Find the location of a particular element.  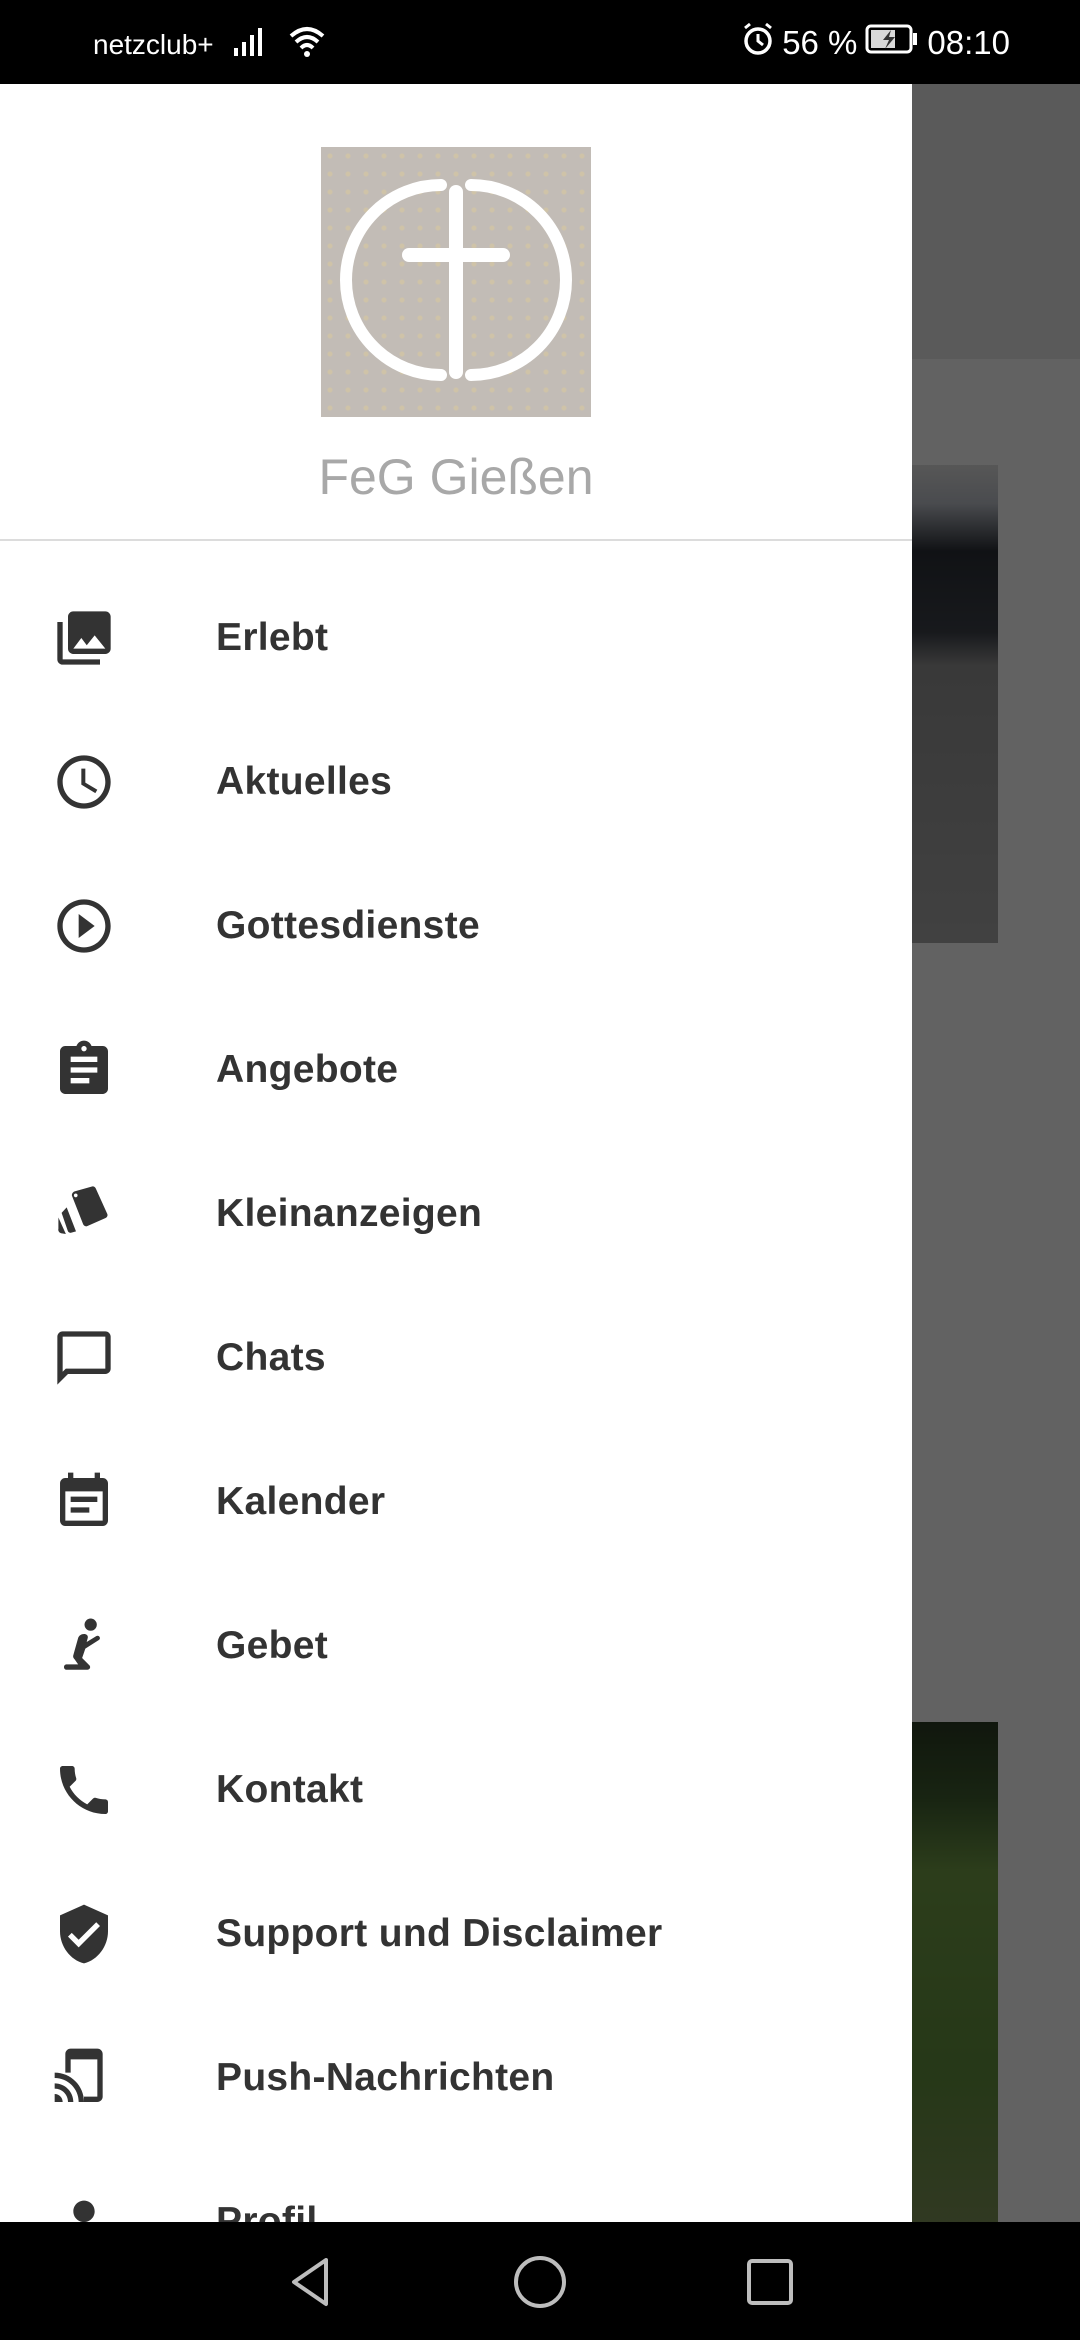

wifi-icon is located at coordinates (307, 44).